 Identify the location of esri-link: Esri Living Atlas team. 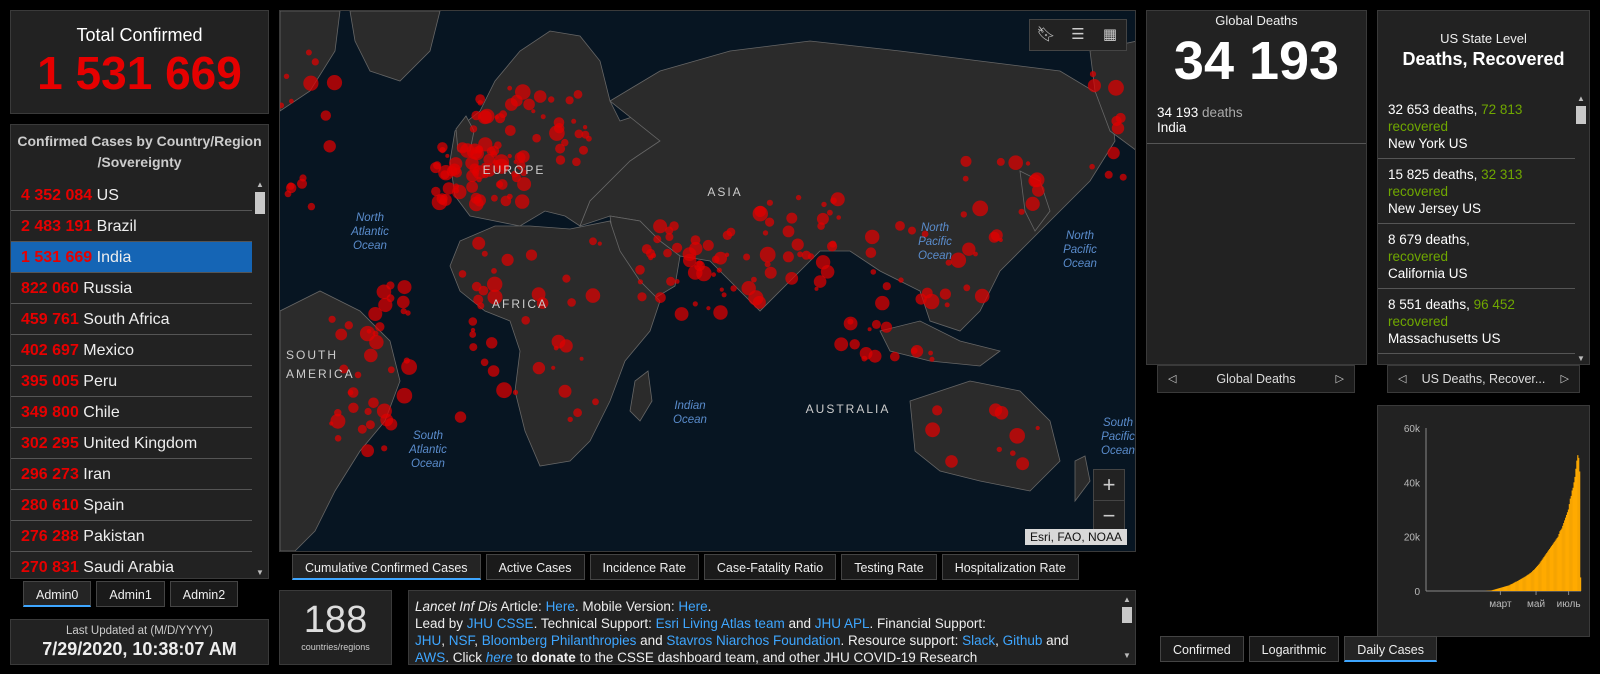
(720, 623).